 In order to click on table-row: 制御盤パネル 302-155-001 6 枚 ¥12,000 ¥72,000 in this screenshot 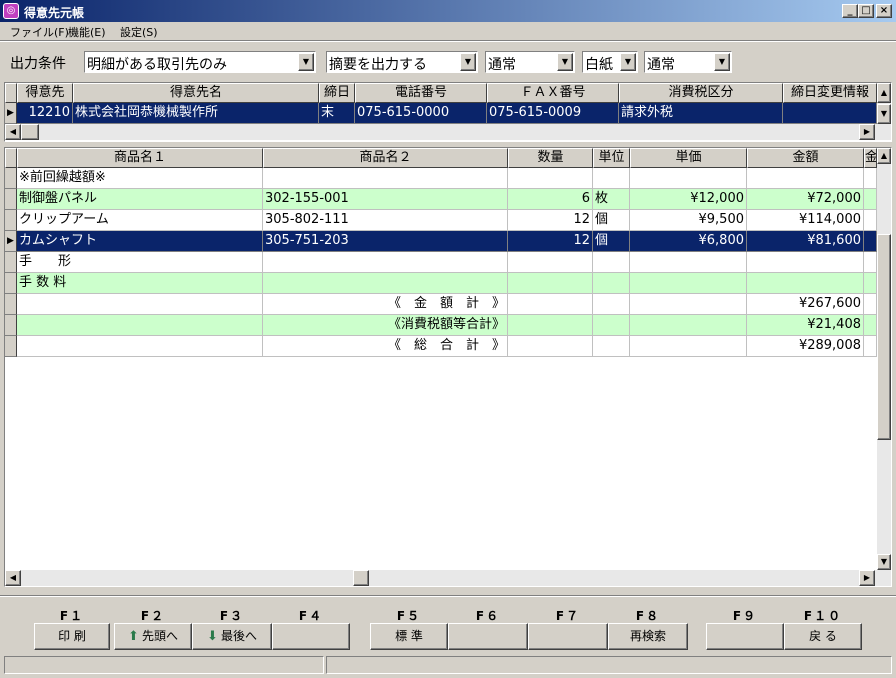, I will do `click(441, 199)`.